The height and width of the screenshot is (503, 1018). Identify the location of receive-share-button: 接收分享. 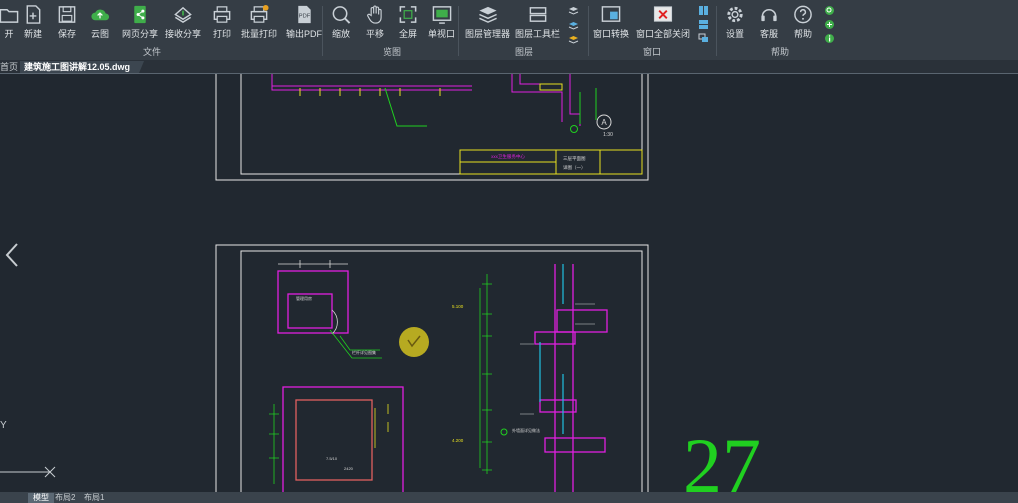
(183, 22).